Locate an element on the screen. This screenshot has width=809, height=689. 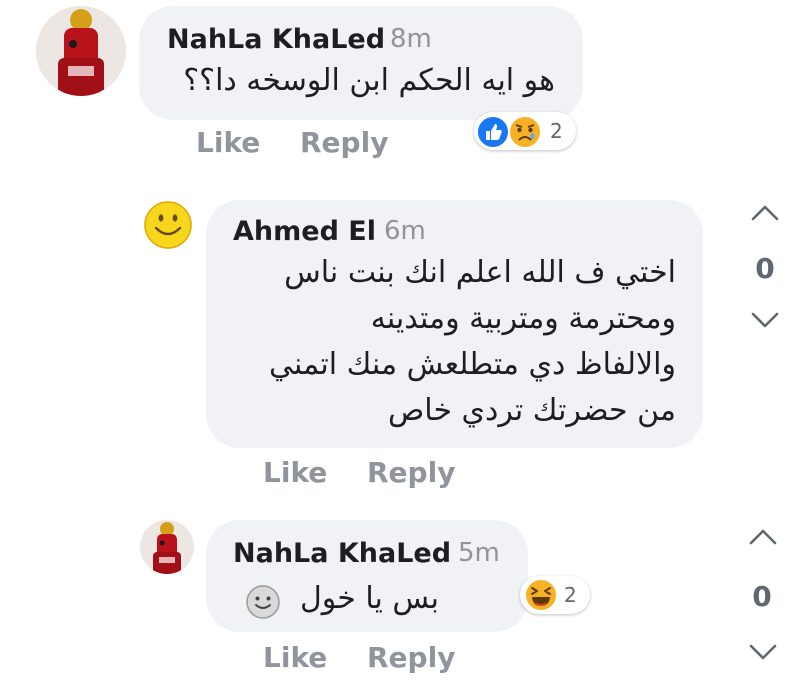
like-icon is located at coordinates (493, 132).